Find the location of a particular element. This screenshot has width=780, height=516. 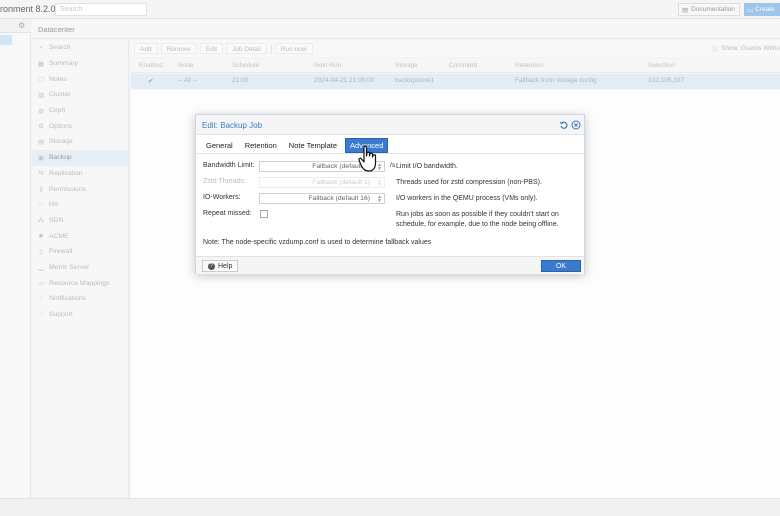

create-vm-button: ▭ Create is located at coordinates (762, 9).